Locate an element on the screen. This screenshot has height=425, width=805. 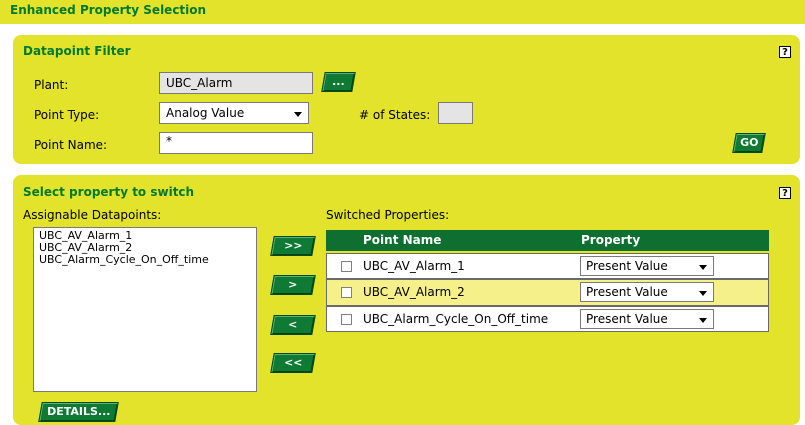
plant-field: UBC_Alarm is located at coordinates (236, 83).